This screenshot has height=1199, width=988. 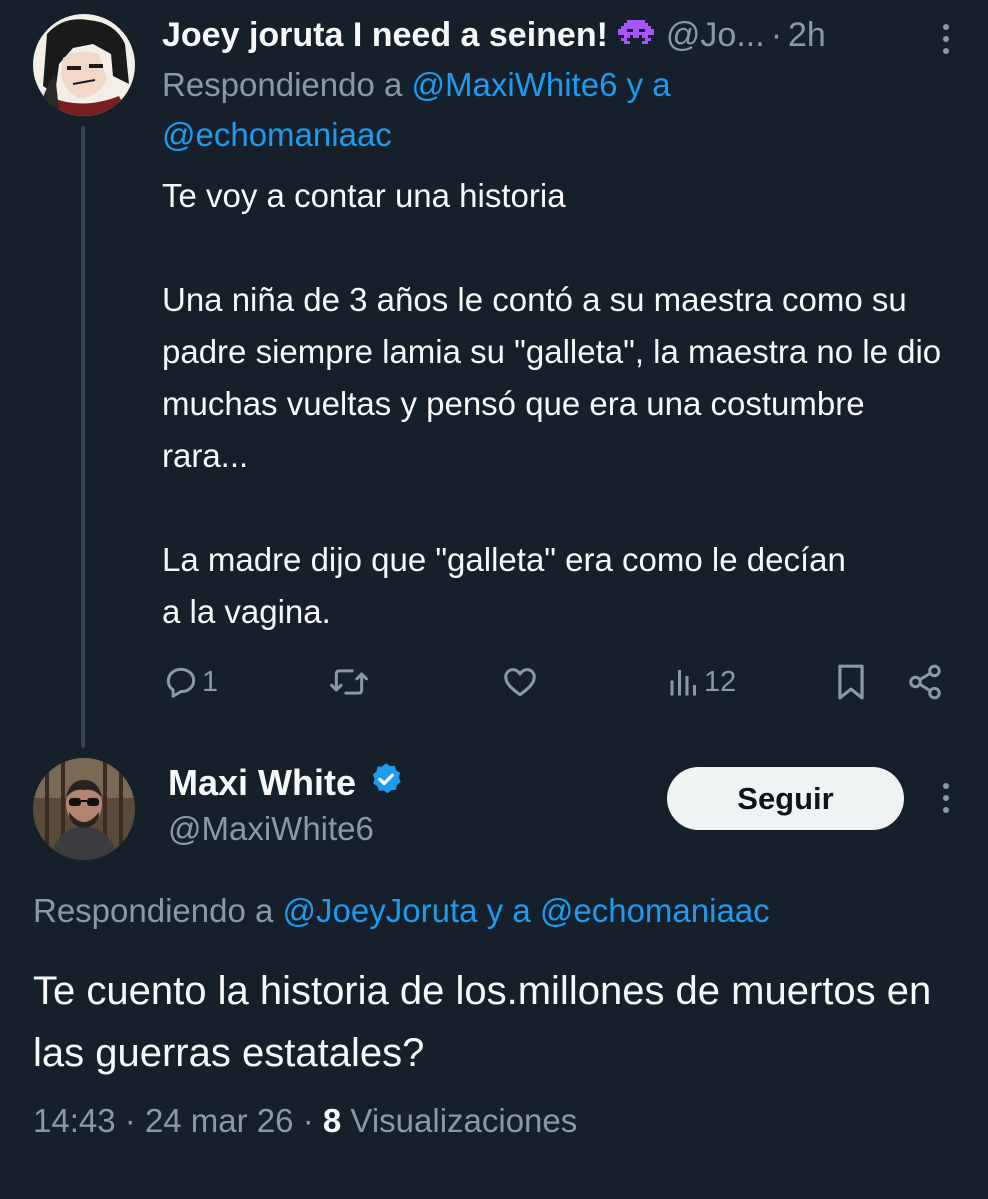 I want to click on bookmark-icon, so click(x=851, y=682).